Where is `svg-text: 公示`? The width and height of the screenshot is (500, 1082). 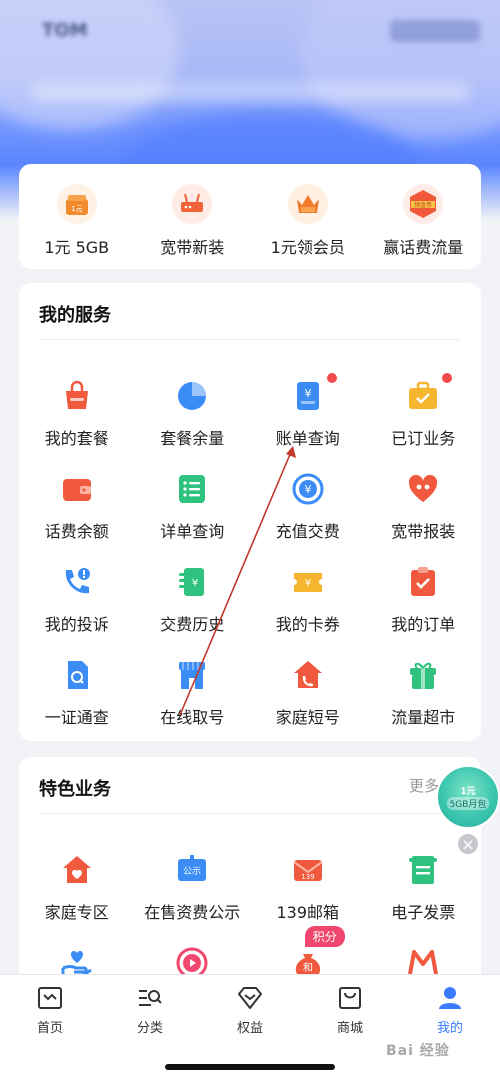 svg-text: 公示 is located at coordinates (192, 871).